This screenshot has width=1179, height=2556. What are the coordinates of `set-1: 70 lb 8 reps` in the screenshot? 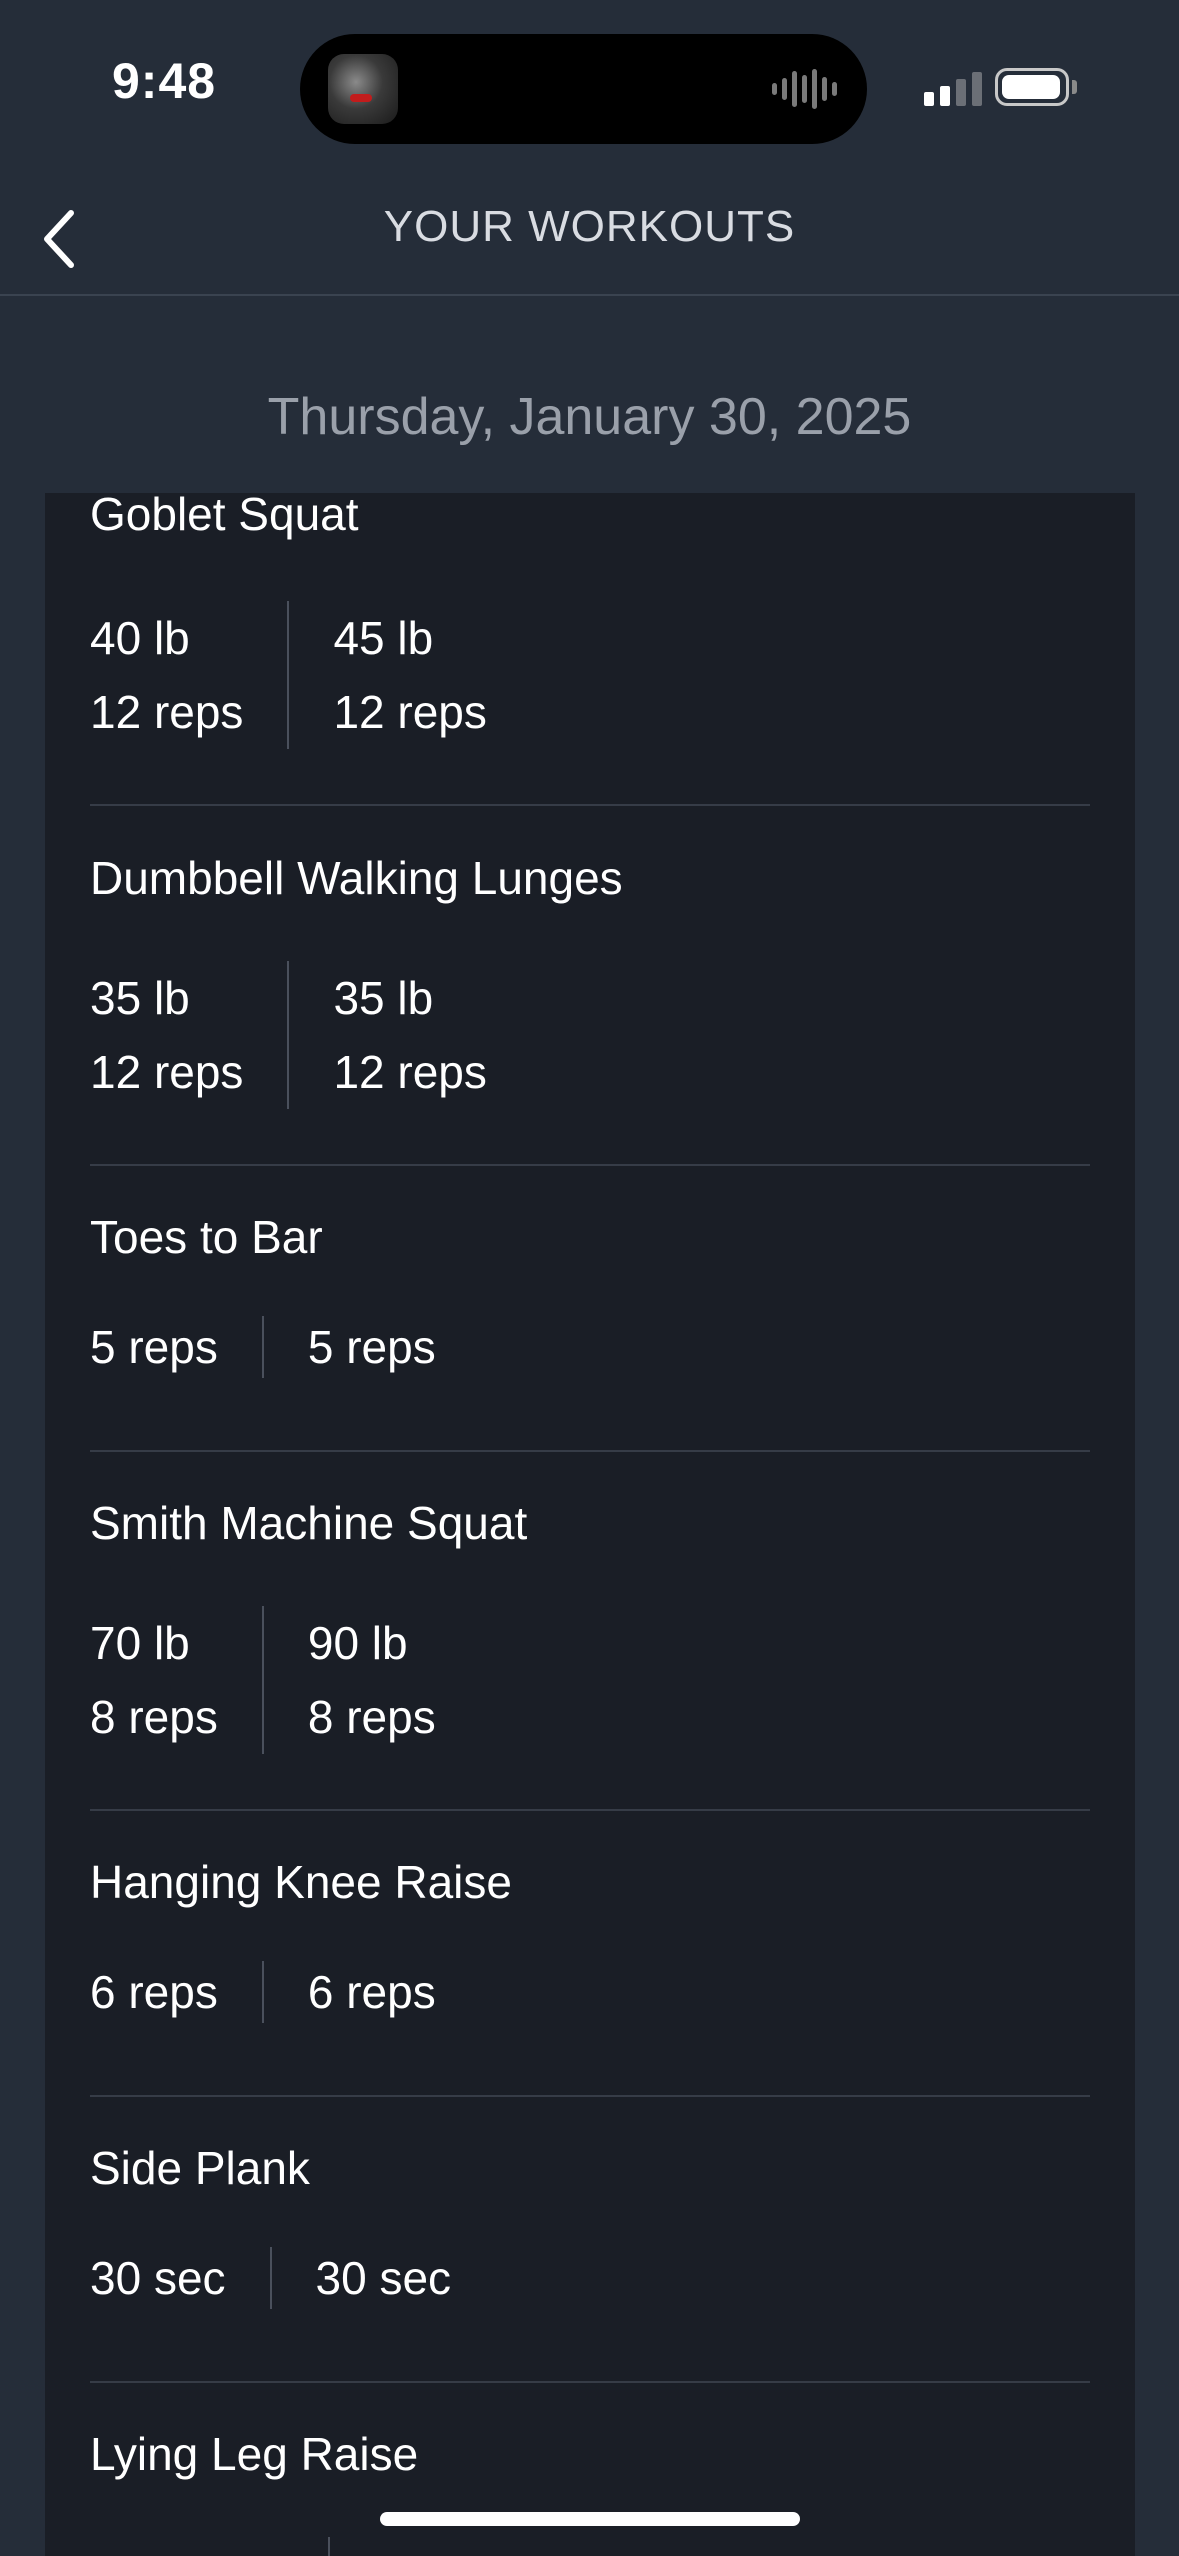 It's located at (154, 1680).